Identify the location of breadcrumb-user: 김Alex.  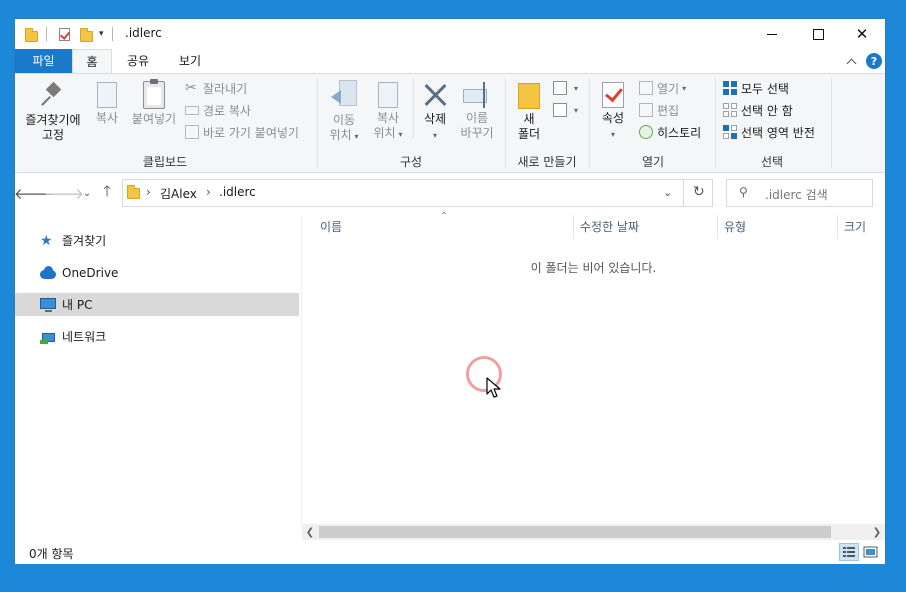
(178, 193).